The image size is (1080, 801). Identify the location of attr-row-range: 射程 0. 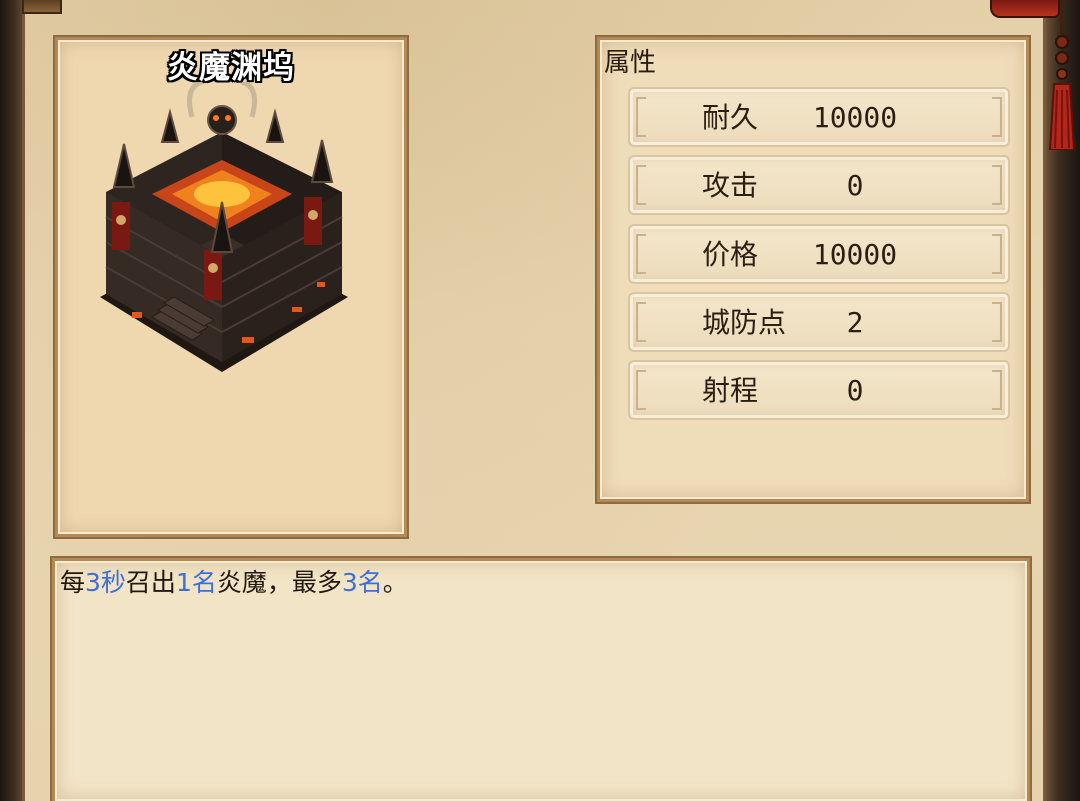
(819, 390).